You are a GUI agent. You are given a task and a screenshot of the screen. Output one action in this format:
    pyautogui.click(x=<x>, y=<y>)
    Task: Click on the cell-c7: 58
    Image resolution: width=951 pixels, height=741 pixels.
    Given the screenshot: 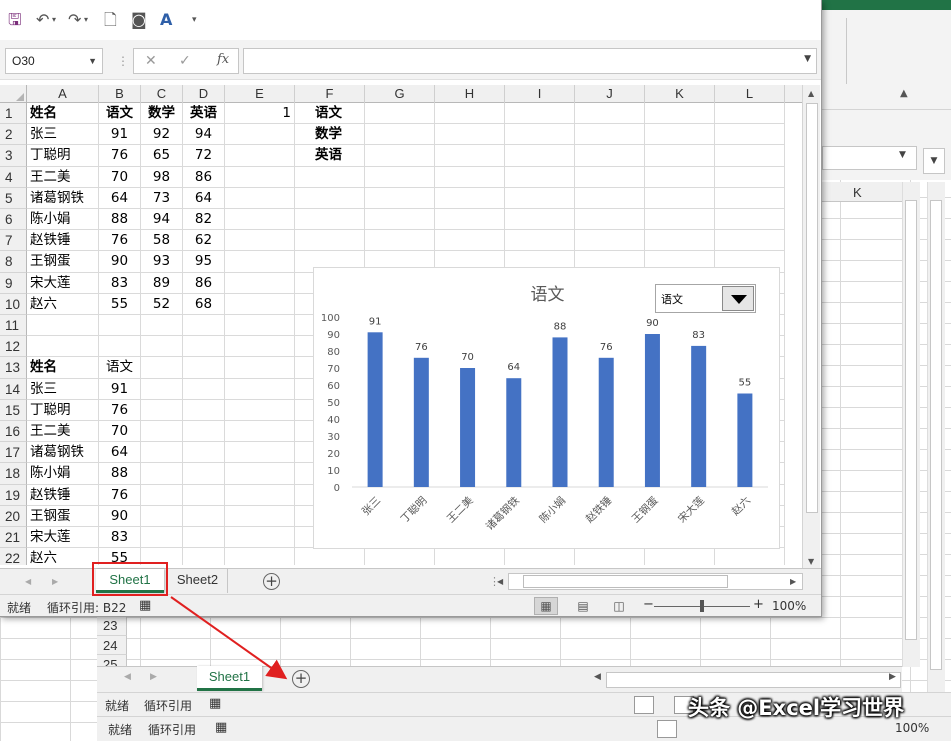 What is the action you would take?
    pyautogui.click(x=162, y=241)
    